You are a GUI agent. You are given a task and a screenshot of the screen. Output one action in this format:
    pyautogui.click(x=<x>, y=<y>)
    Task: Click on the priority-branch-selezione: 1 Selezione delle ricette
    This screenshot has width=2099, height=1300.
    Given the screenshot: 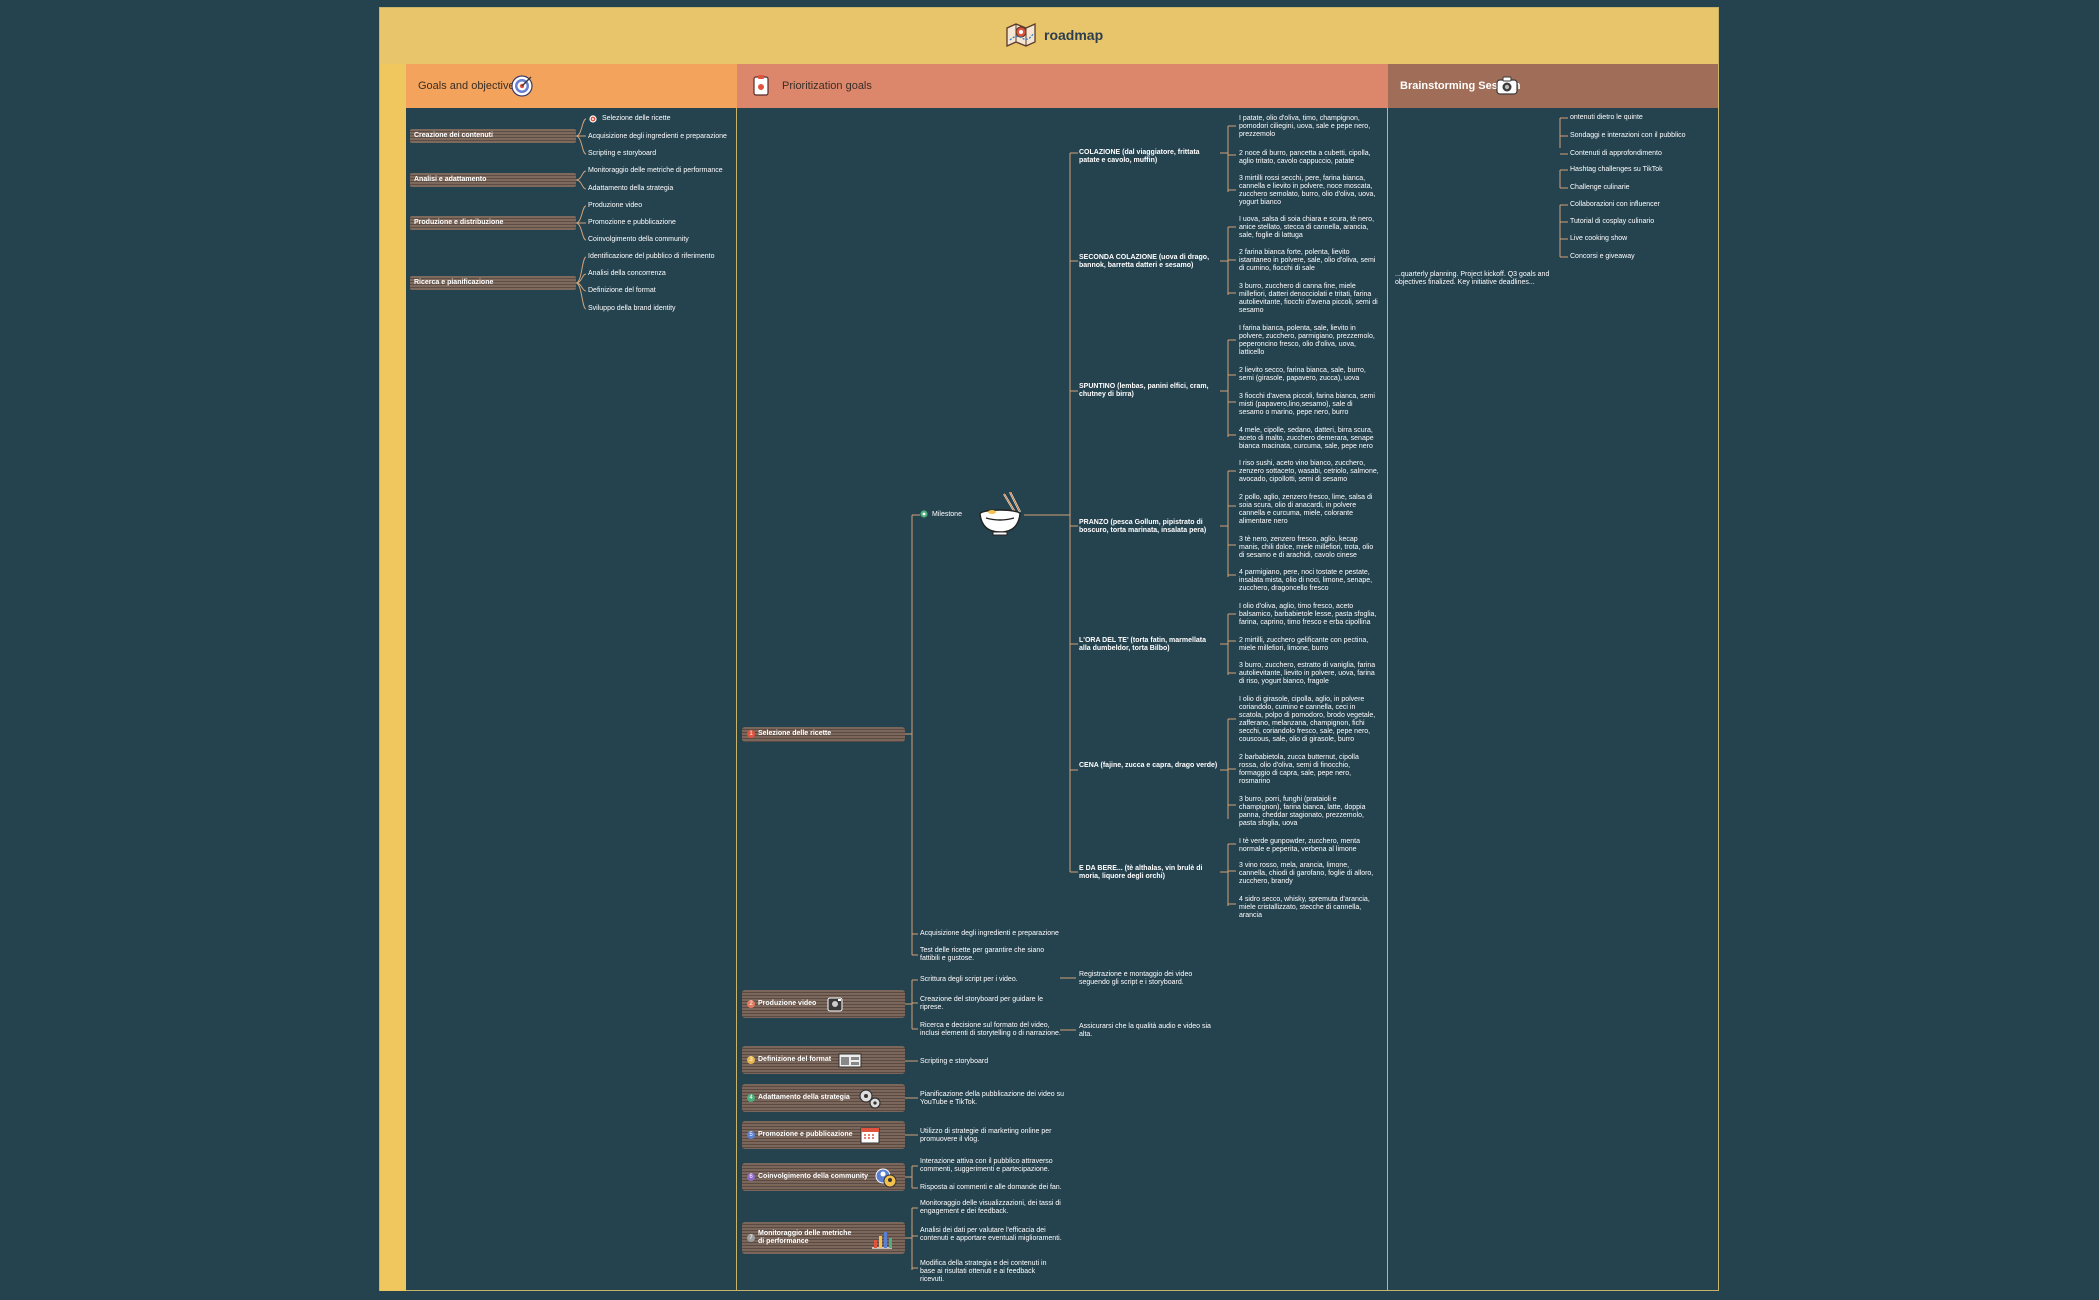 What is the action you would take?
    pyautogui.click(x=823, y=734)
    